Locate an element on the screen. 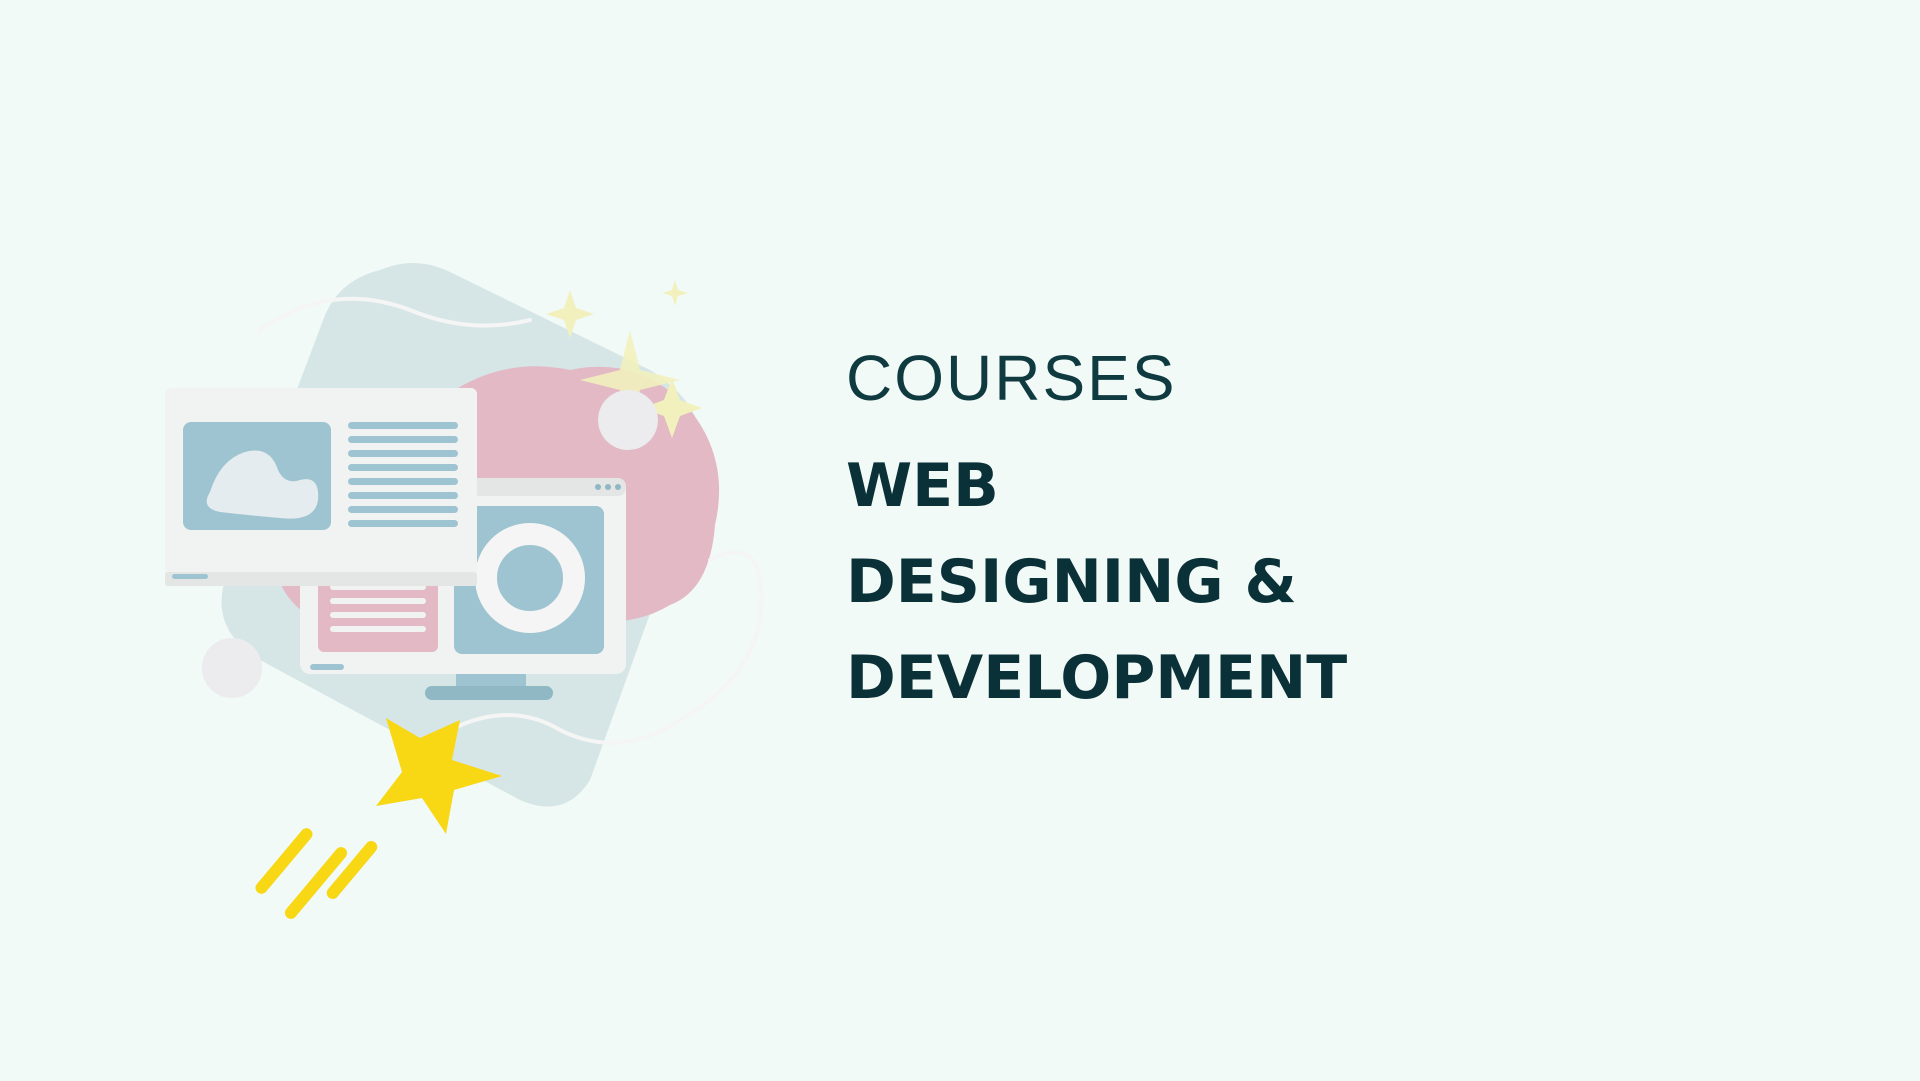 This screenshot has width=1920, height=1081. title-line-1: WEB is located at coordinates (922, 486).